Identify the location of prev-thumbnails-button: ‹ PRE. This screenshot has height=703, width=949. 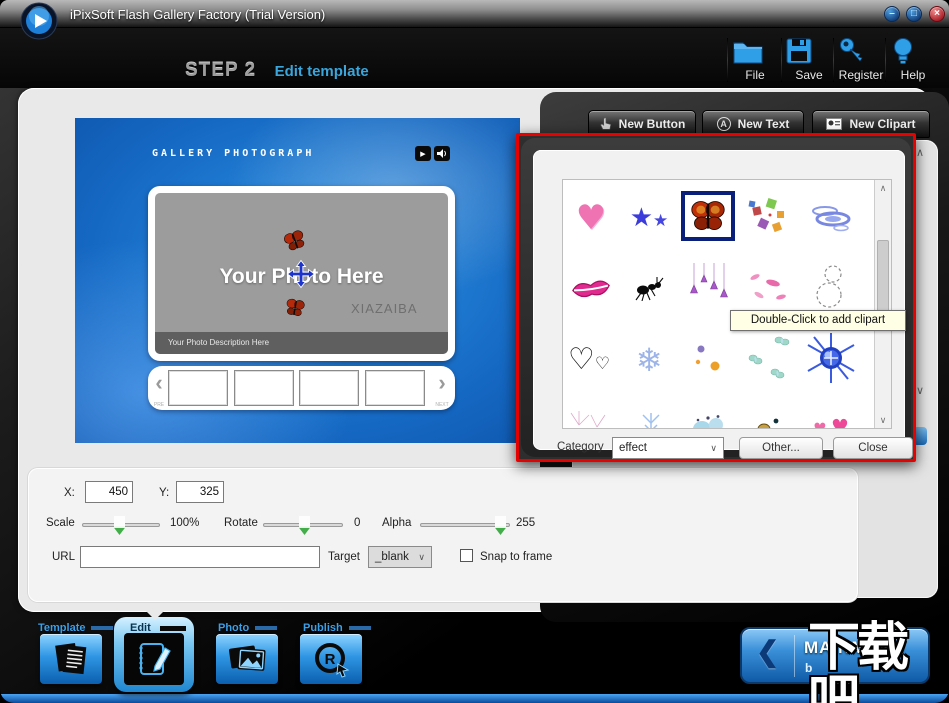
(159, 394).